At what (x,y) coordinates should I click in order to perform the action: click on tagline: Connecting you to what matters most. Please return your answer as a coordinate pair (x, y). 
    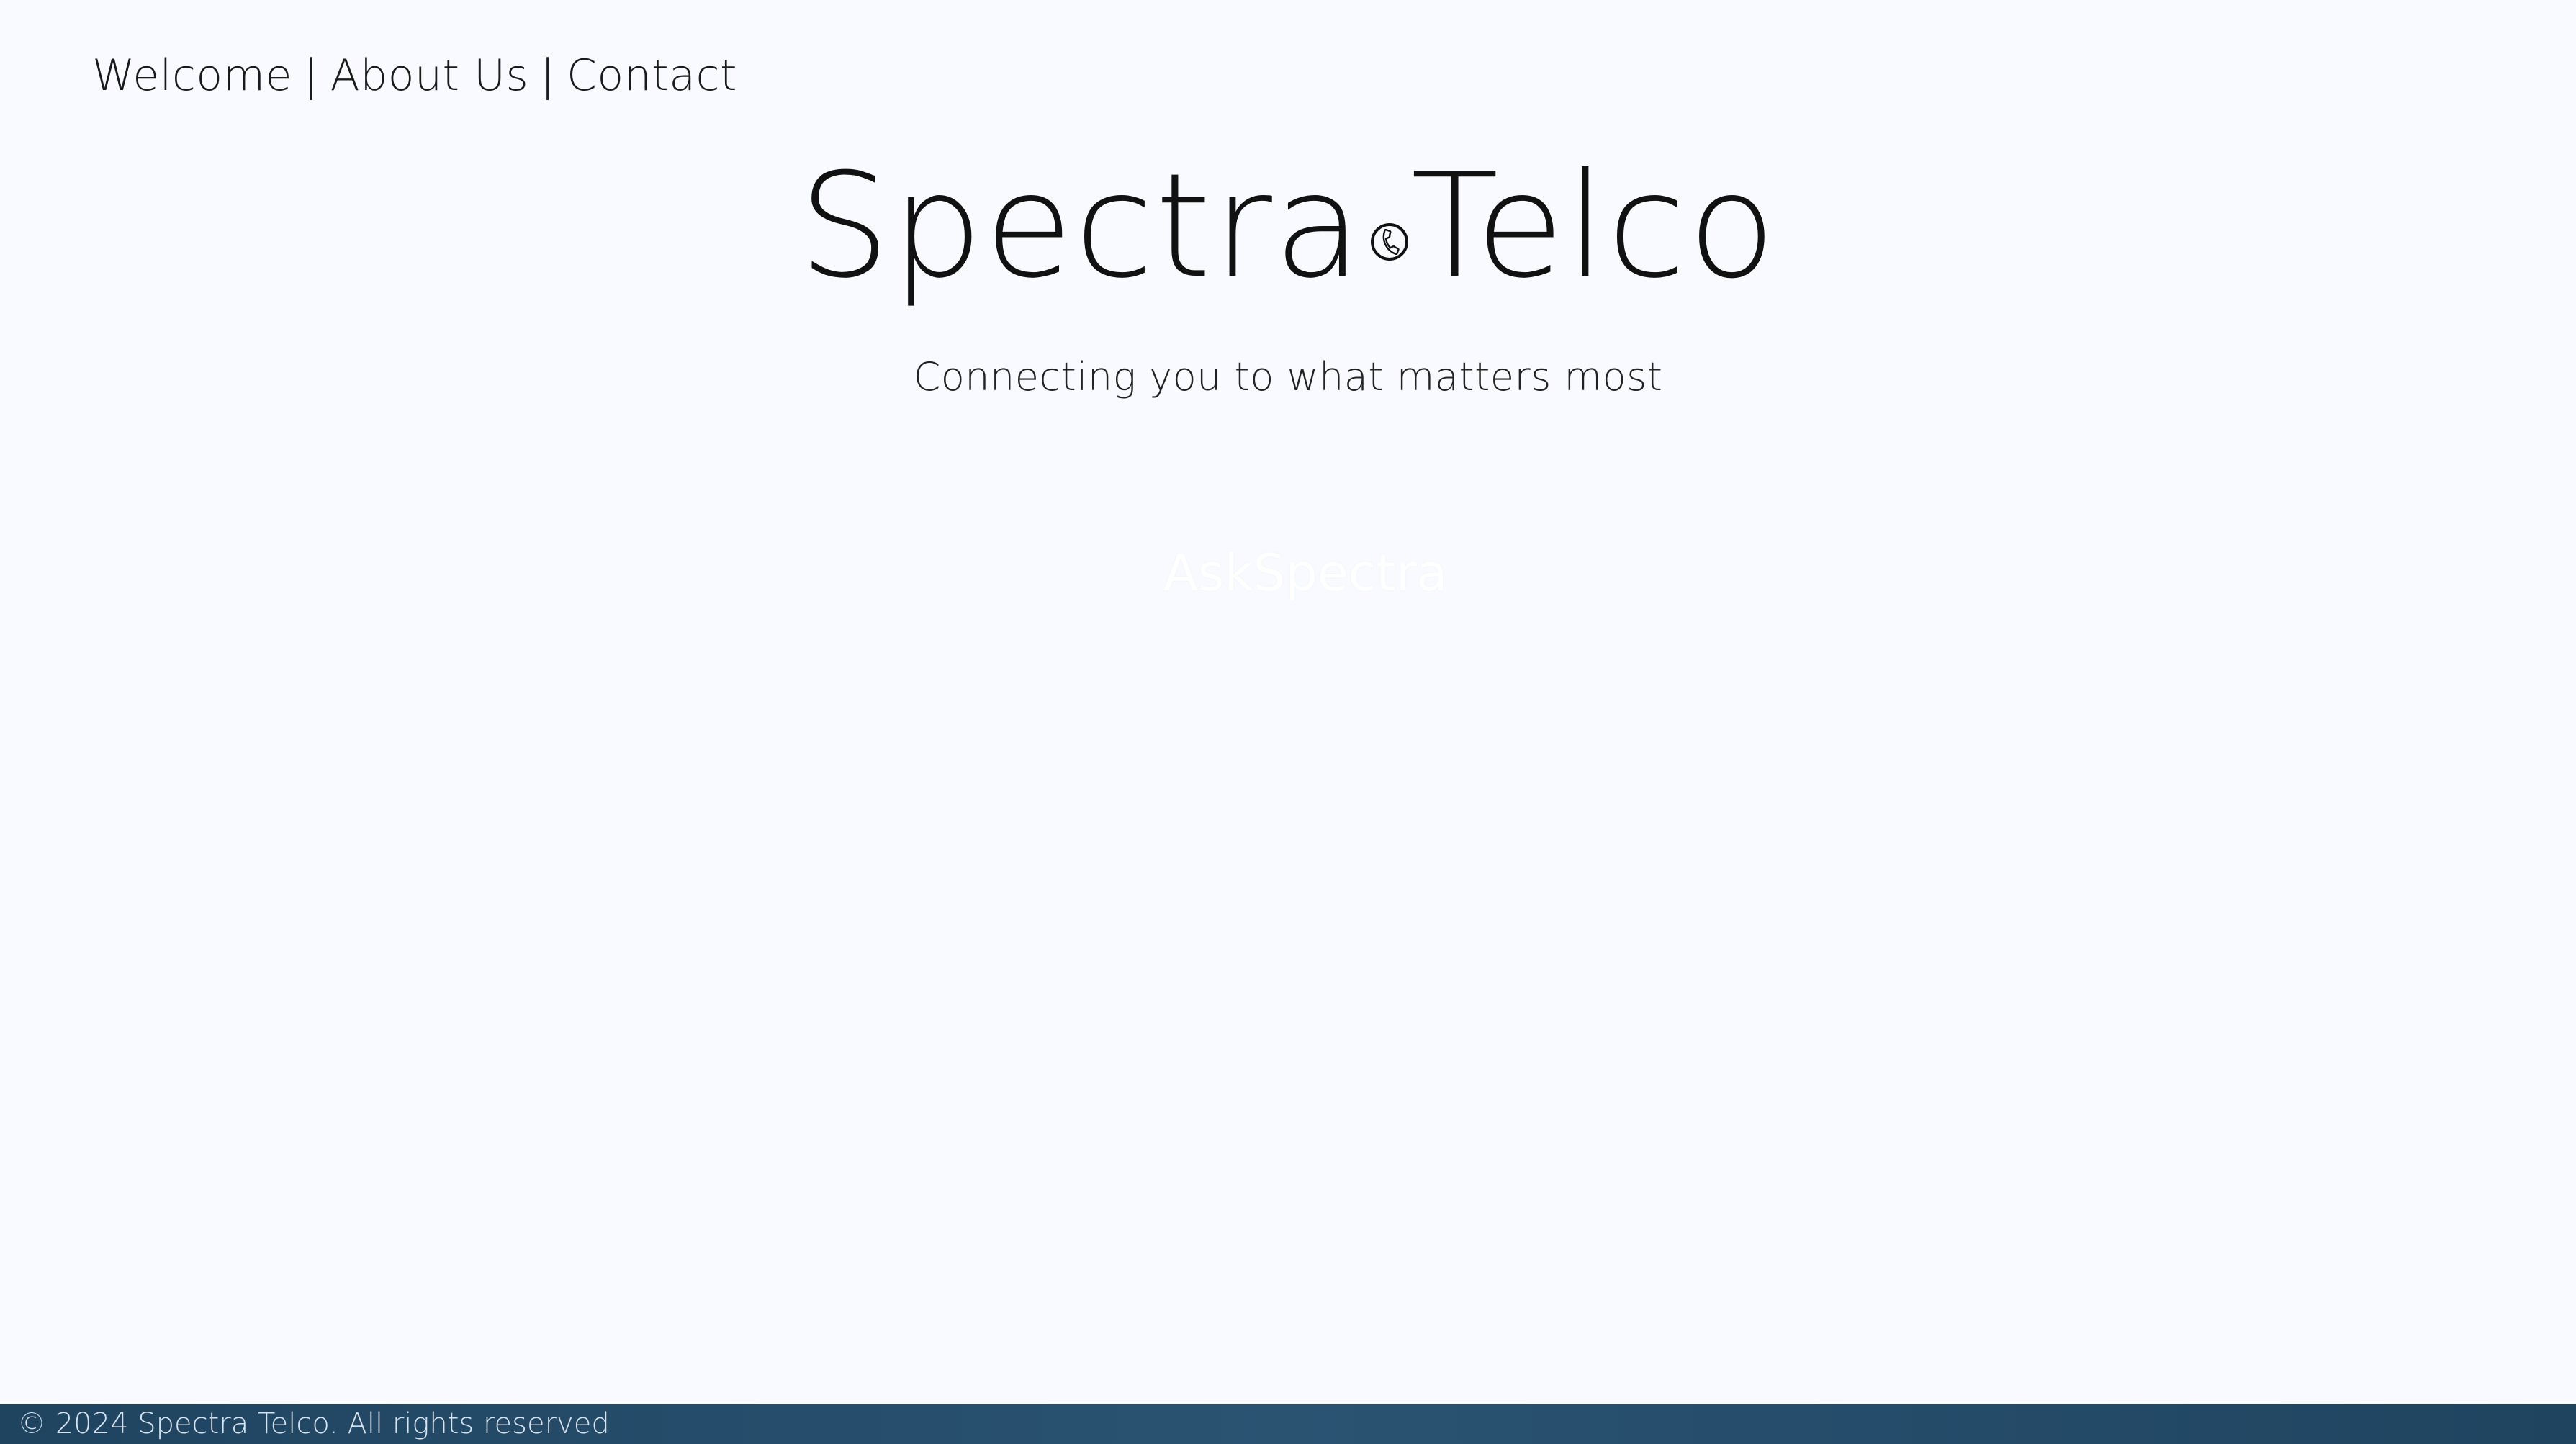
    Looking at the image, I should click on (1288, 377).